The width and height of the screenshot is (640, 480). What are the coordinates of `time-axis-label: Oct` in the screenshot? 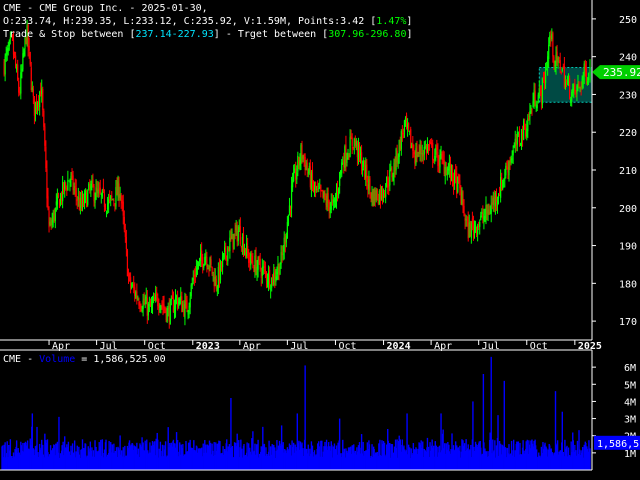 It's located at (347, 346).